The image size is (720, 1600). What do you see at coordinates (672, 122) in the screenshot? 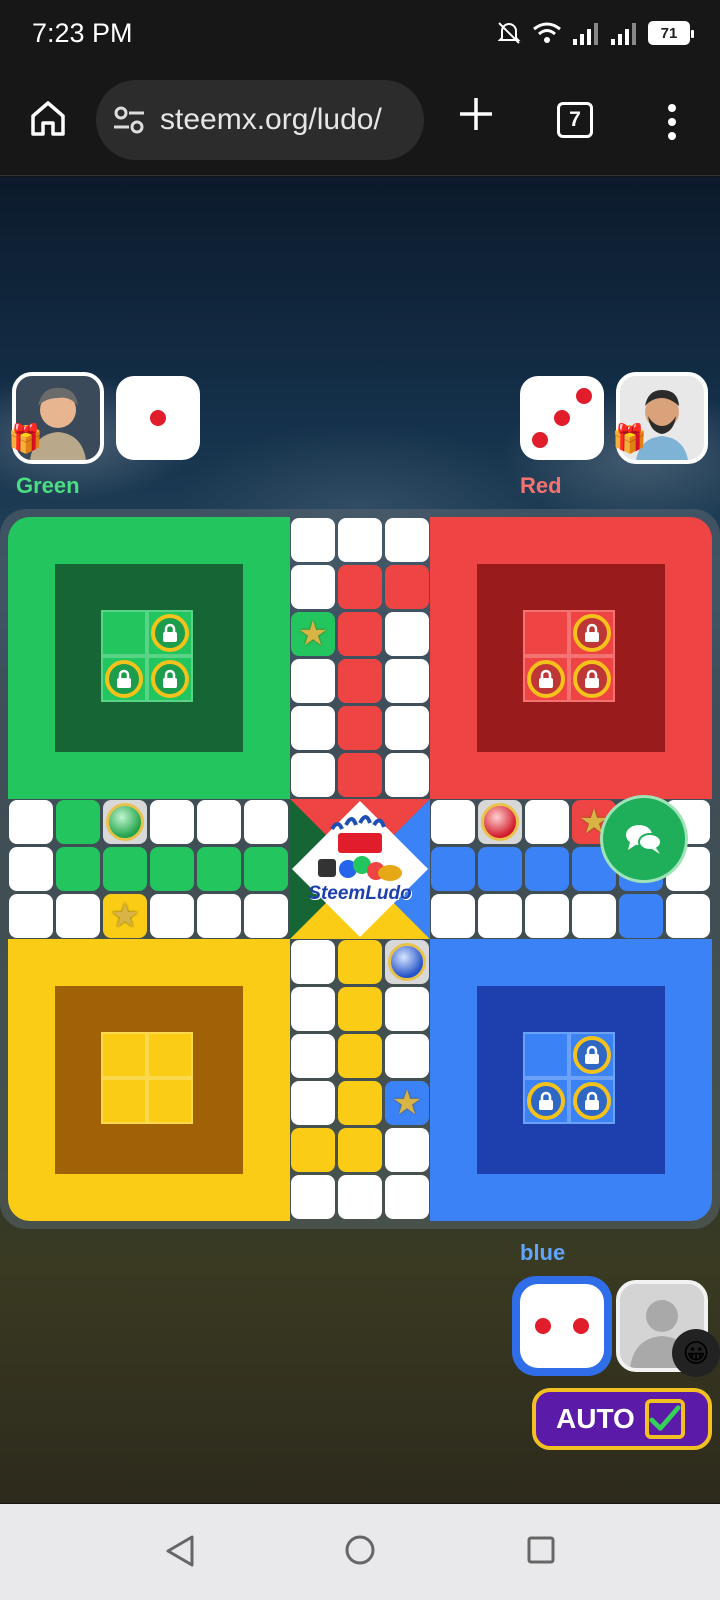
I see `more-menu-icon` at bounding box center [672, 122].